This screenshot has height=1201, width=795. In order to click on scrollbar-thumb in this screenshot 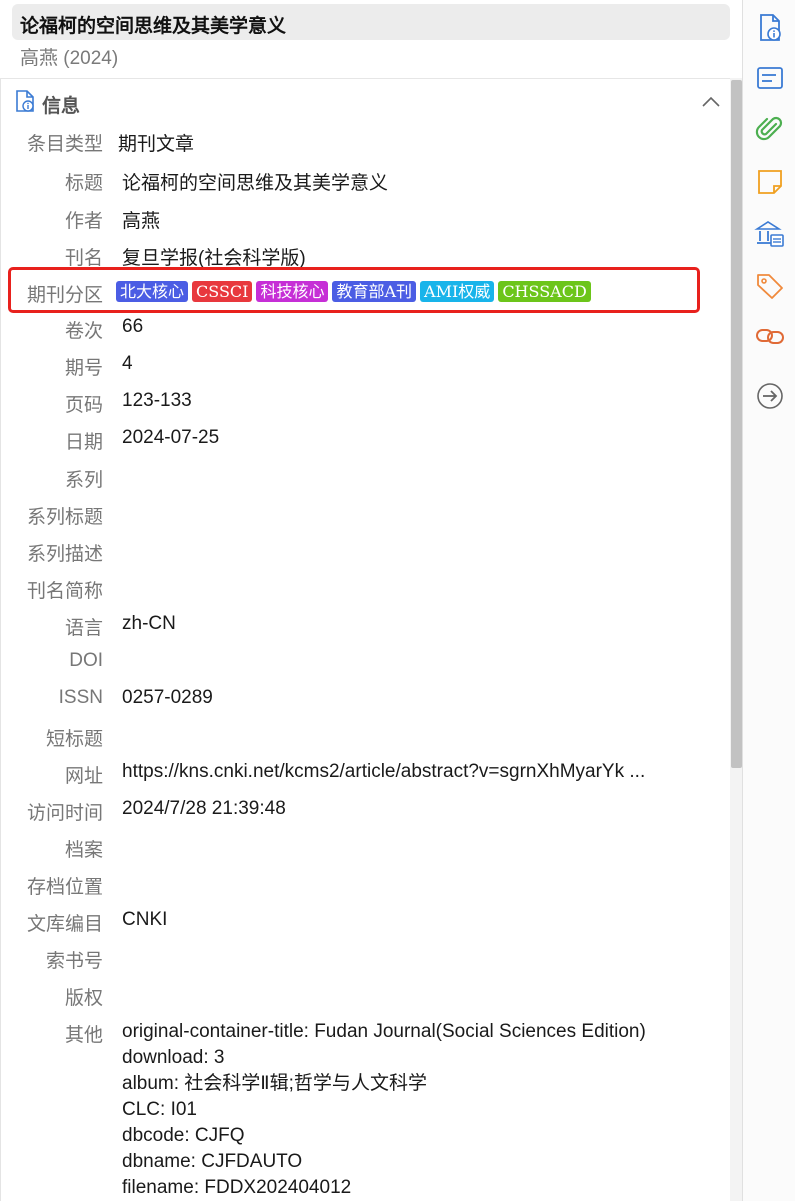, I will do `click(736, 424)`.